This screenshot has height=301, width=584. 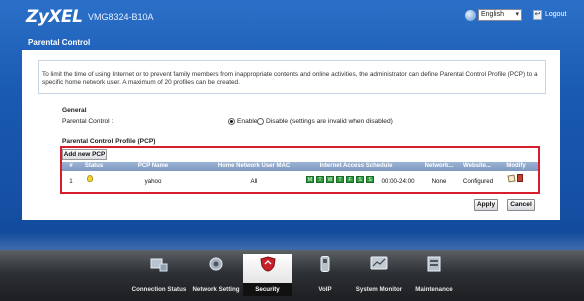 I want to click on schedule-day-sat: S, so click(x=360, y=179).